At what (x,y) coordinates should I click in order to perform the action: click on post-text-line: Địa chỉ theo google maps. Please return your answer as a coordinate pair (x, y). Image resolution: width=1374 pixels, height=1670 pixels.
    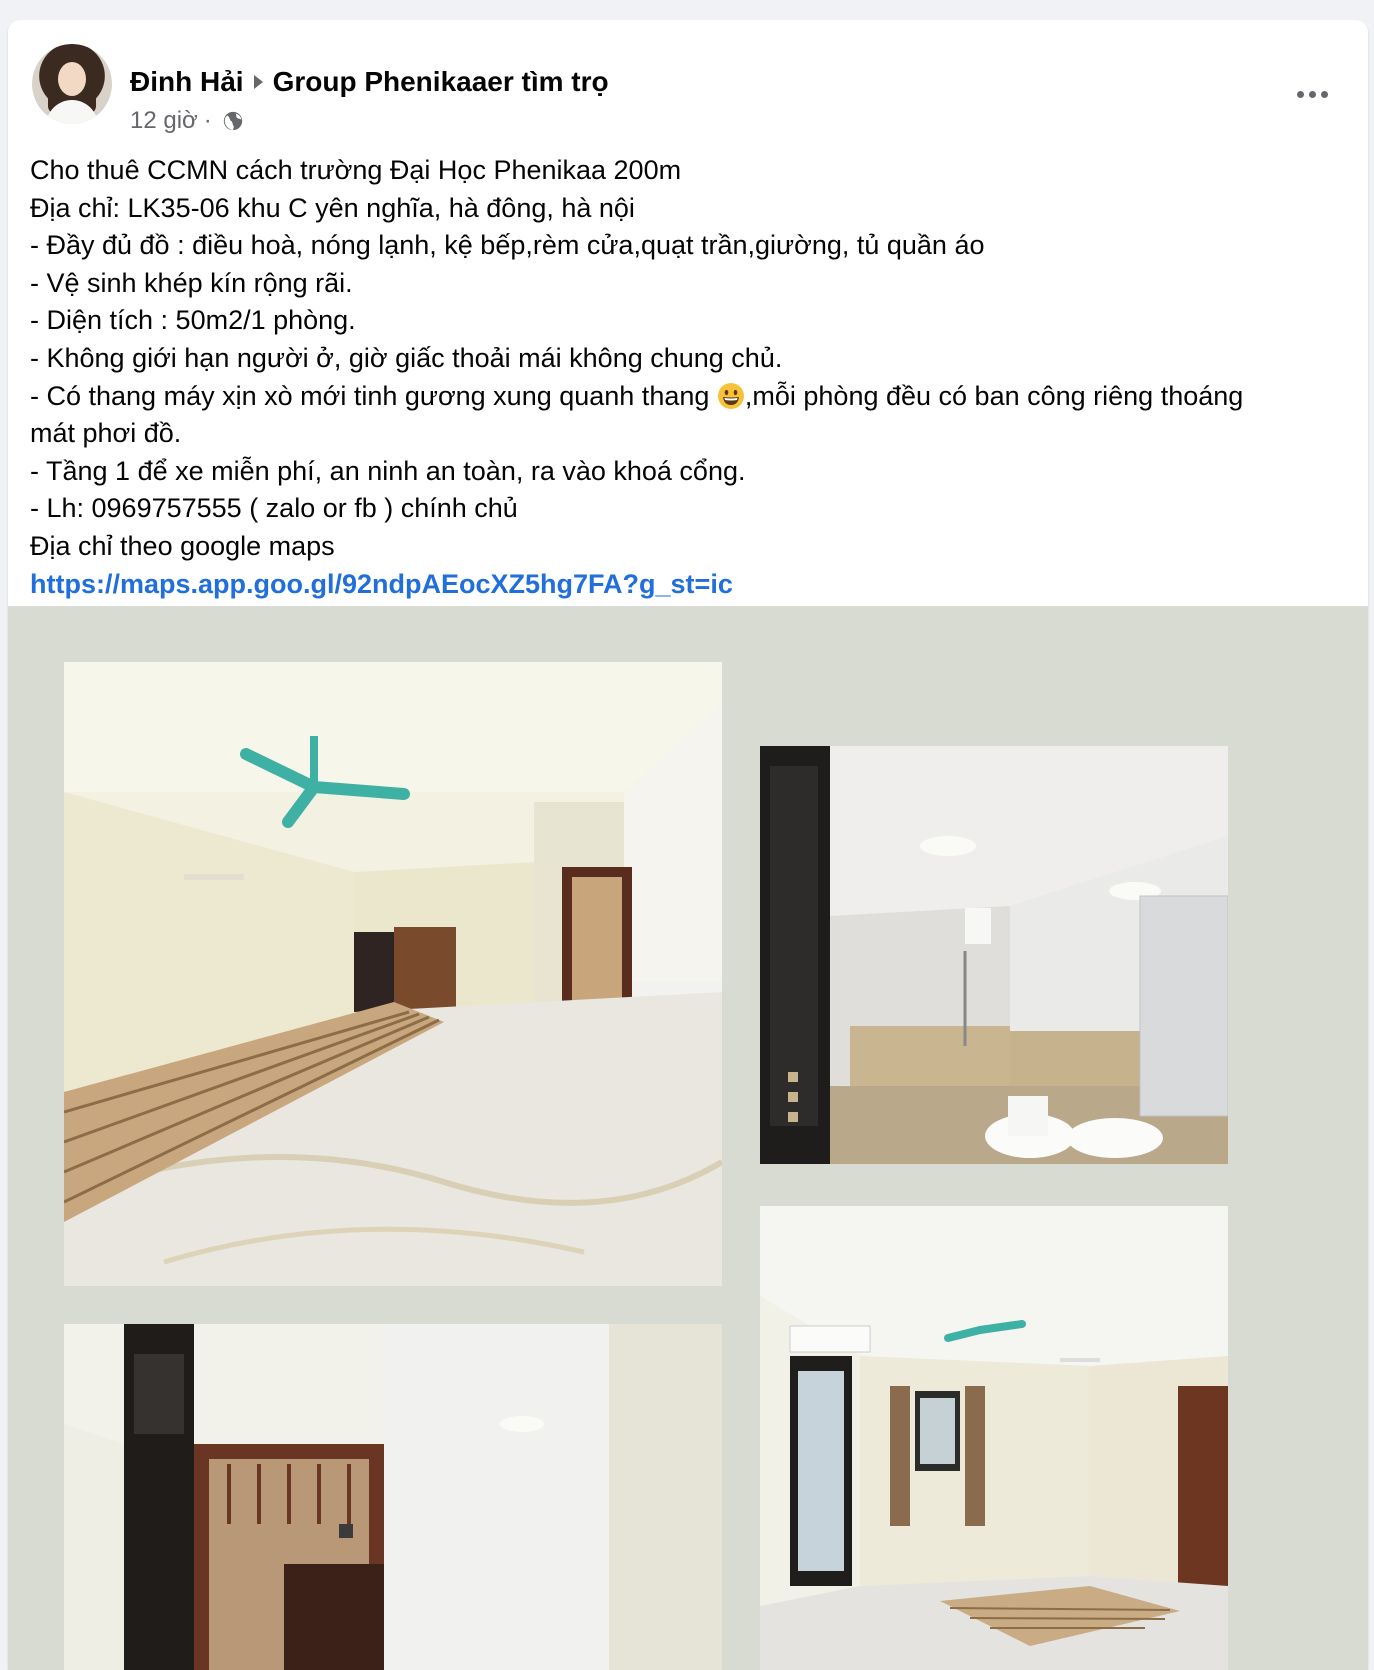
    Looking at the image, I should click on (182, 545).